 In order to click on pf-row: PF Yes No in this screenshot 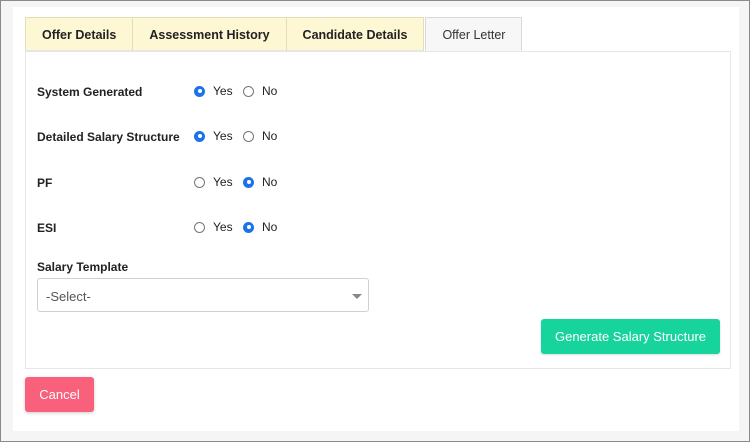, I will do `click(378, 183)`.